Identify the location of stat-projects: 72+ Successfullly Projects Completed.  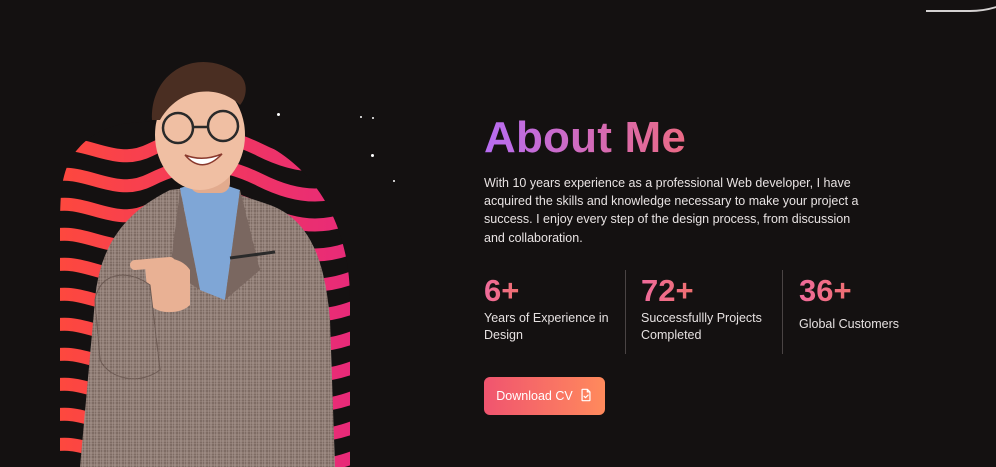
(706, 312).